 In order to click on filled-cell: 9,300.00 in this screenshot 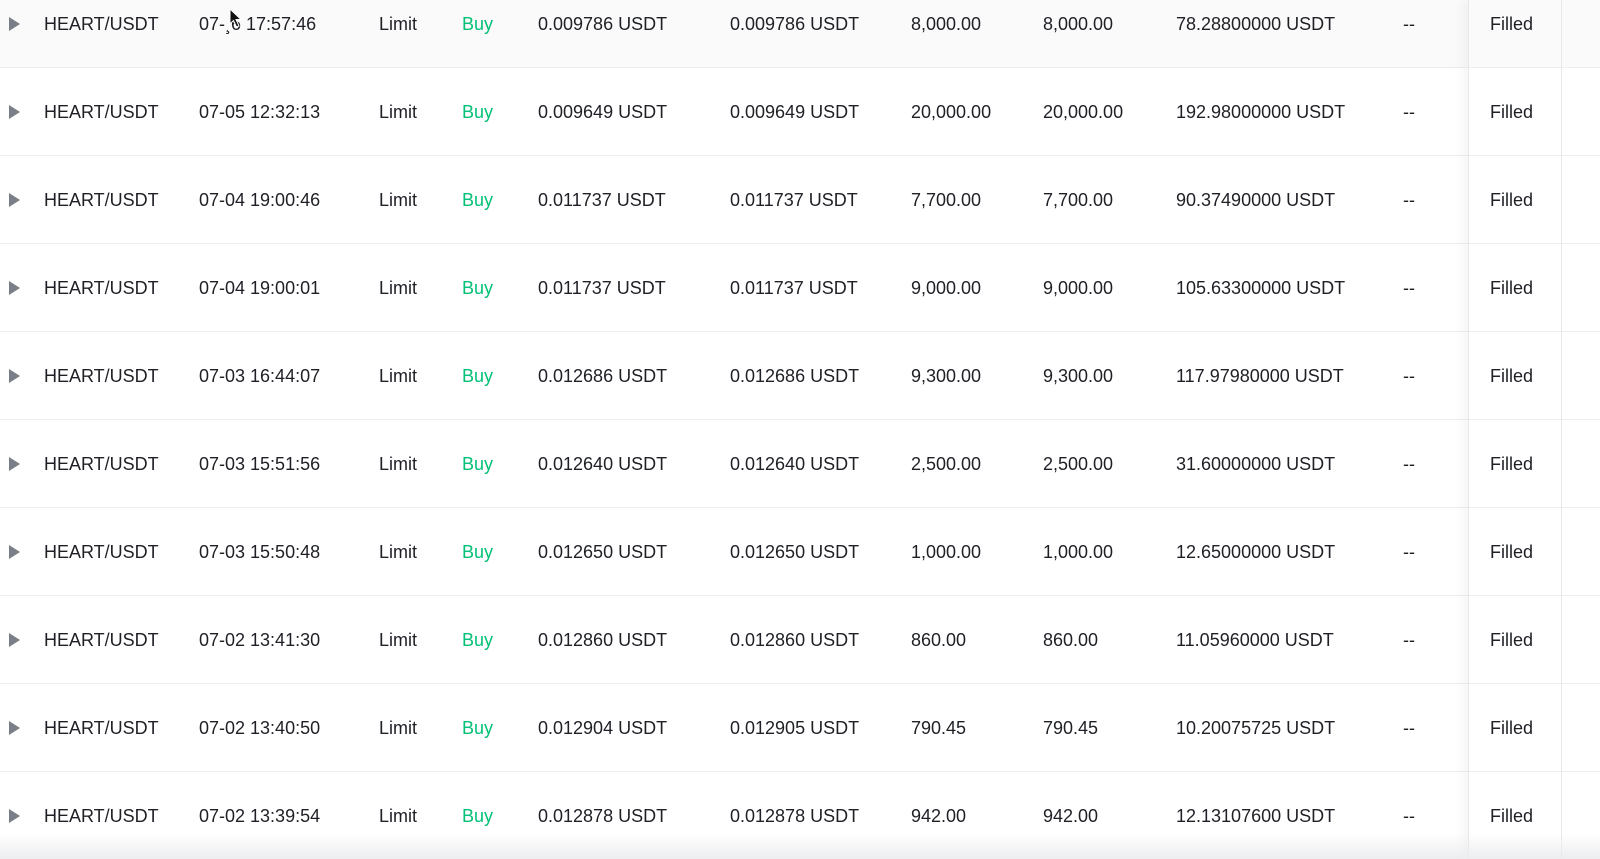, I will do `click(1078, 376)`.